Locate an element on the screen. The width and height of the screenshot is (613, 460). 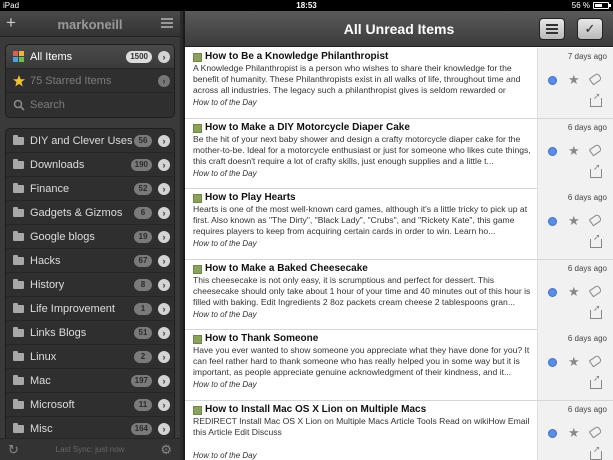
star-icon is located at coordinates (19, 81).